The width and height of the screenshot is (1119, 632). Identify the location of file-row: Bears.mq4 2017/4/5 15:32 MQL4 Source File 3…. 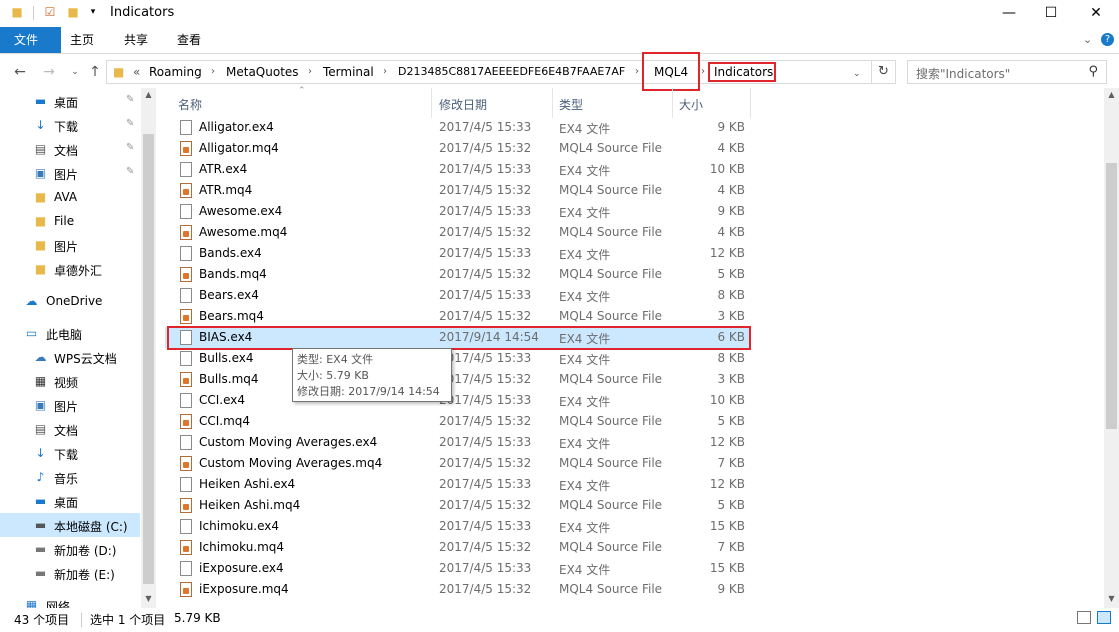
(457, 316).